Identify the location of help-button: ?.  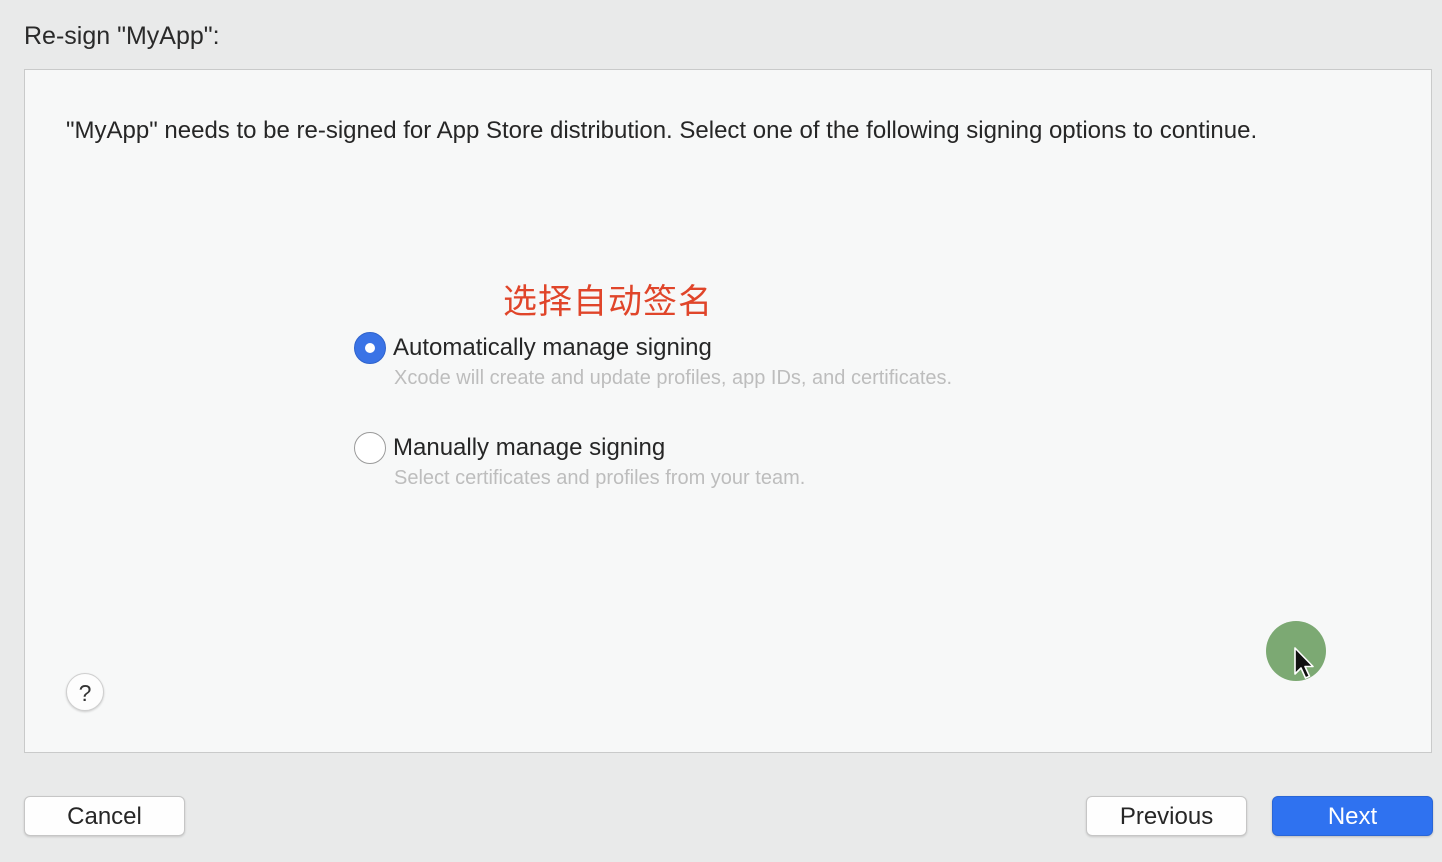
(85, 692).